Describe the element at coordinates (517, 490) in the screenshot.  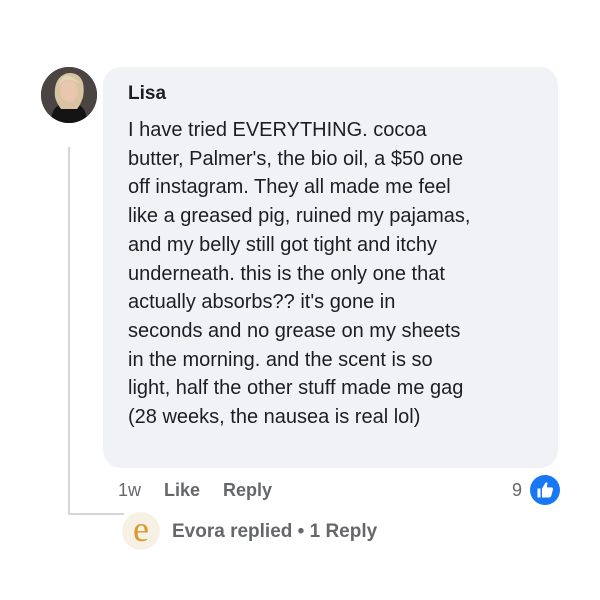
I see `like-count: 9` at that location.